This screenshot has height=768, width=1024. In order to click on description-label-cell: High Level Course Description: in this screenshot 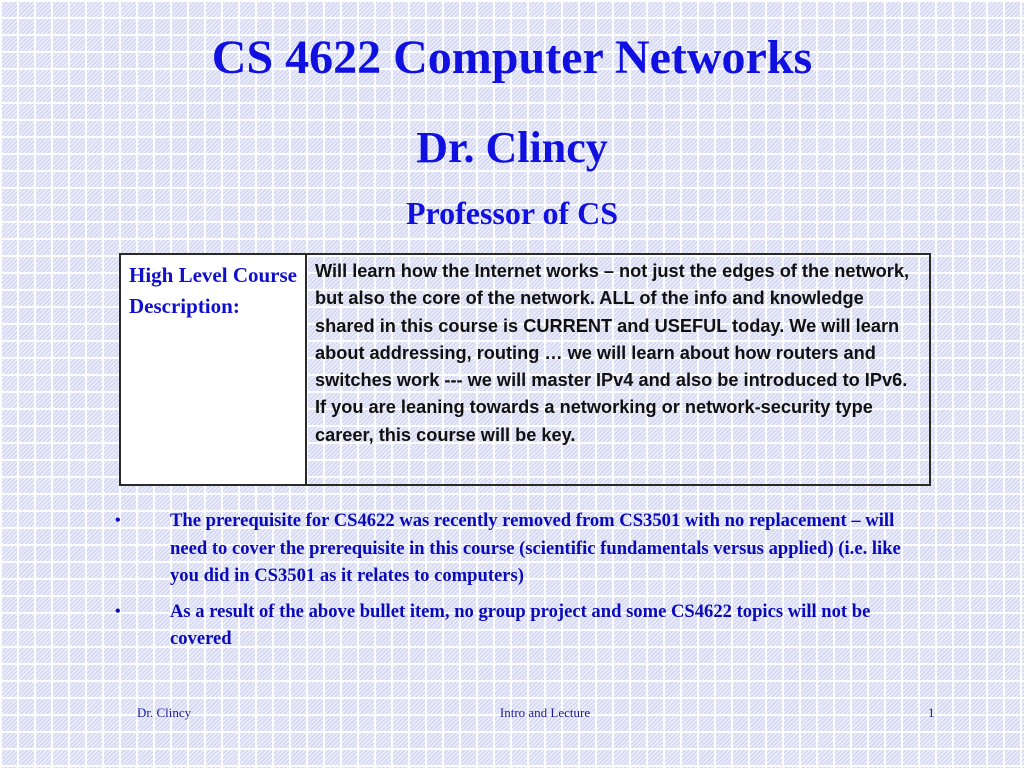, I will do `click(213, 369)`.